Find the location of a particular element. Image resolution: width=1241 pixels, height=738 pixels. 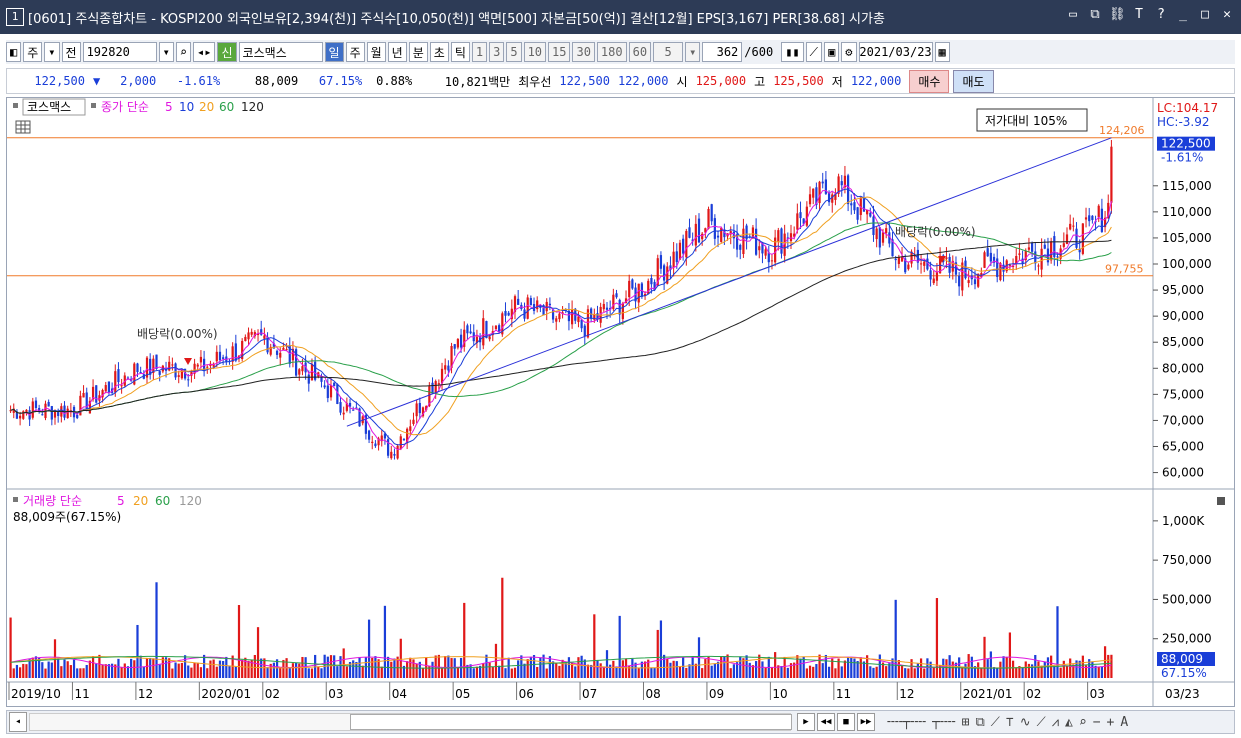

copy-window-icon: ⧉ is located at coordinates (1095, 14).